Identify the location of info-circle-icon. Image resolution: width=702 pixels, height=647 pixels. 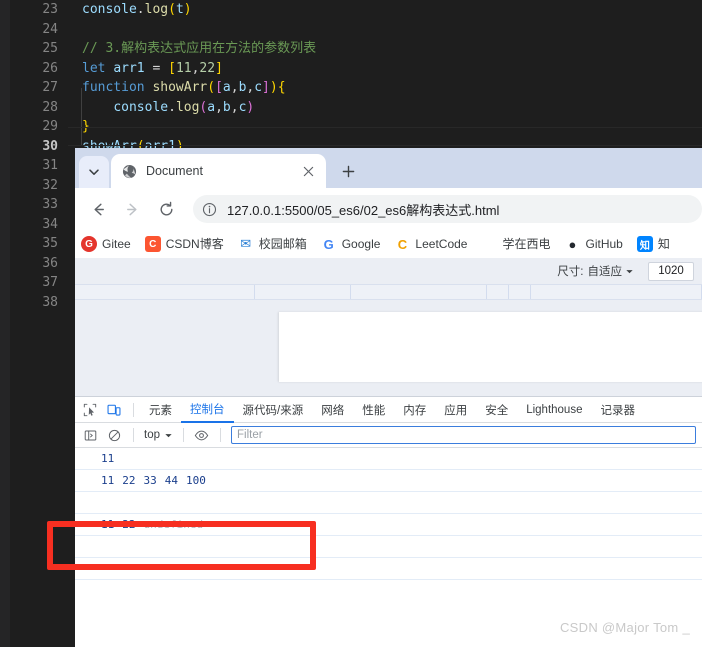
(209, 209).